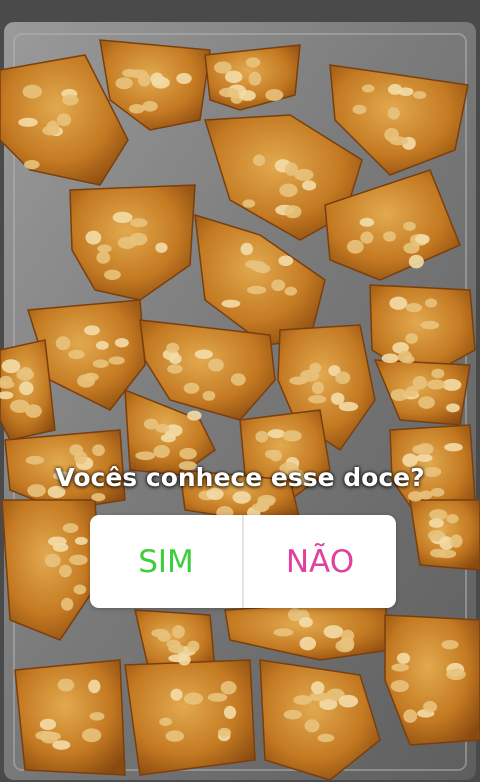 Image resolution: width=480 pixels, height=782 pixels. I want to click on poll-sticker: SIM NÃO, so click(243, 561).